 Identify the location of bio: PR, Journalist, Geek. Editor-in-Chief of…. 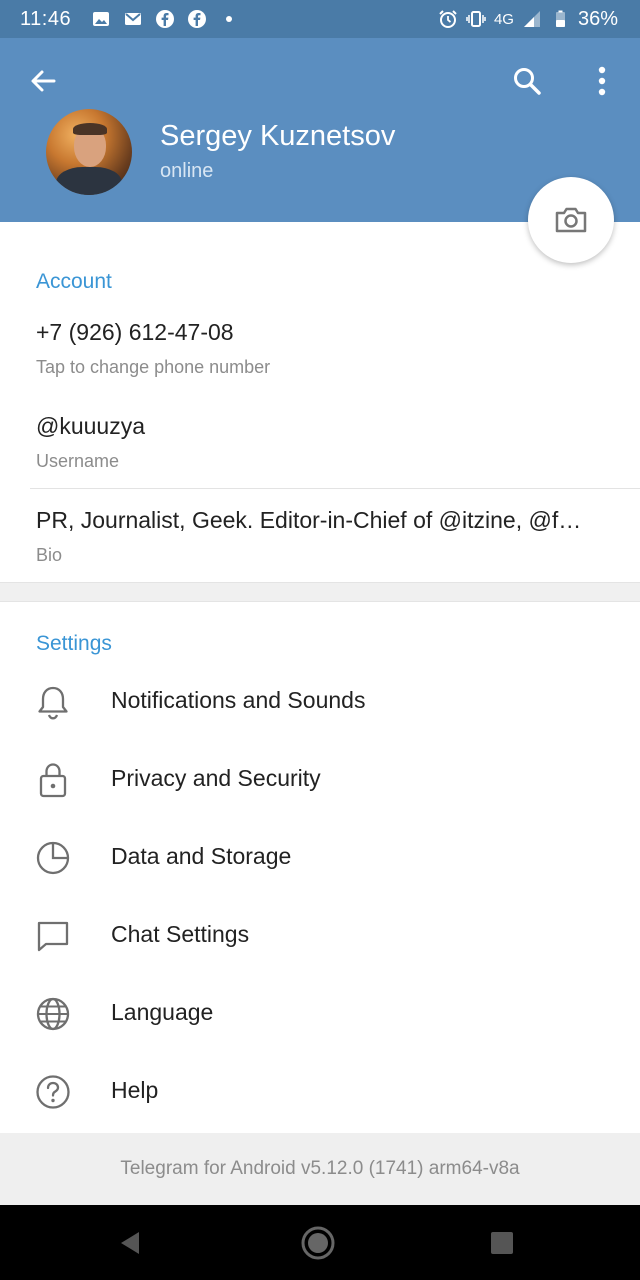
(321, 520).